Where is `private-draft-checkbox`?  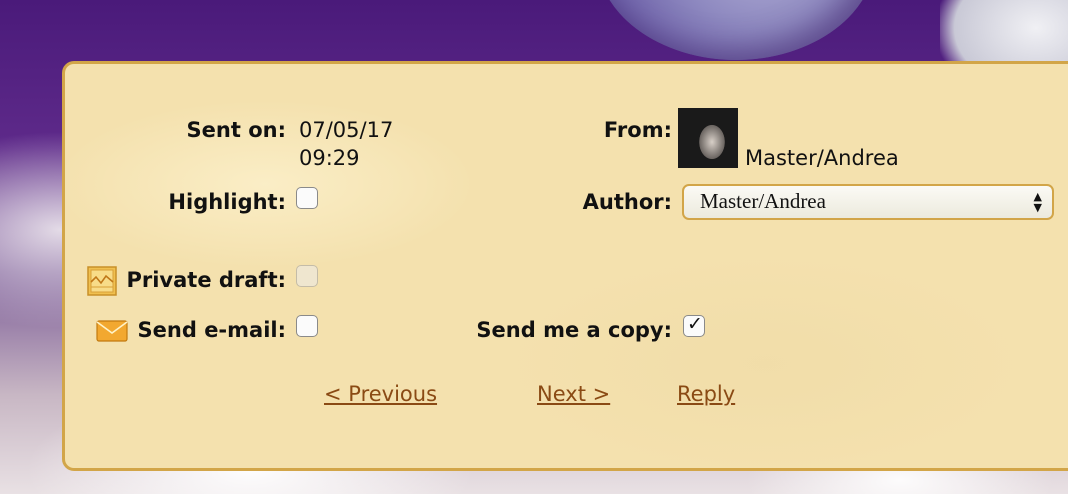 private-draft-checkbox is located at coordinates (307, 276).